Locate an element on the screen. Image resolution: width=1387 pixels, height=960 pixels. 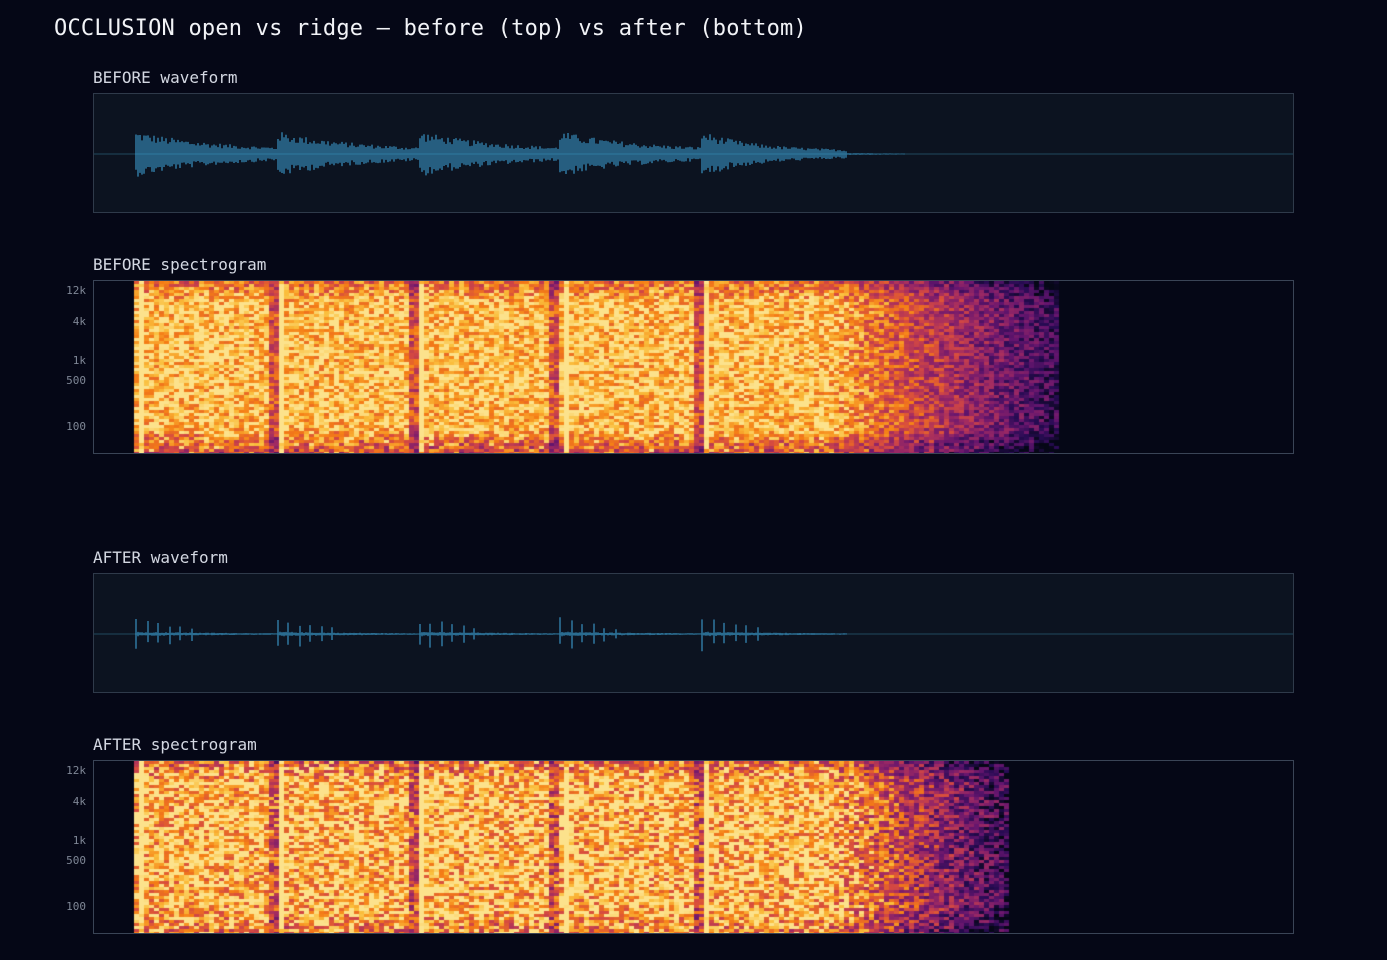
before-tick-100: 100 is located at coordinates (76, 426).